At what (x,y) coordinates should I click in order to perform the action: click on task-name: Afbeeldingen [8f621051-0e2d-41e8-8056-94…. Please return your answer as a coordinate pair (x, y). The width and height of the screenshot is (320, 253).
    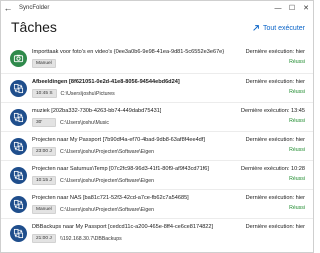
    Looking at the image, I should click on (106, 82).